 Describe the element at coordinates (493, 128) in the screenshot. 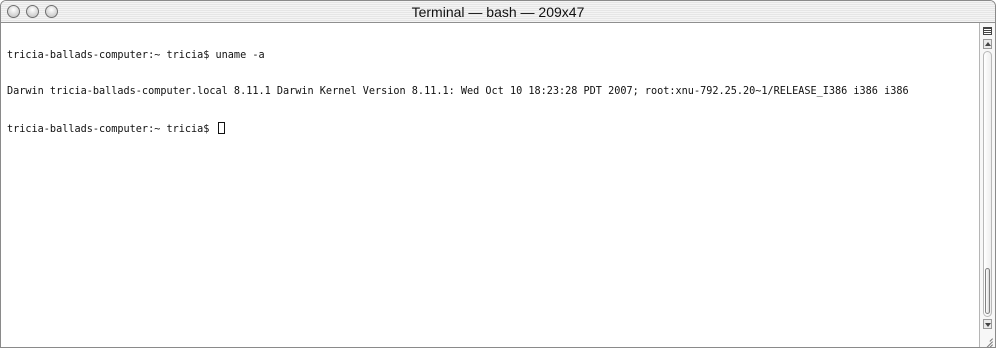

I see `terminal-prompt-line: tricia-ballads-computer:~ tricia$` at that location.